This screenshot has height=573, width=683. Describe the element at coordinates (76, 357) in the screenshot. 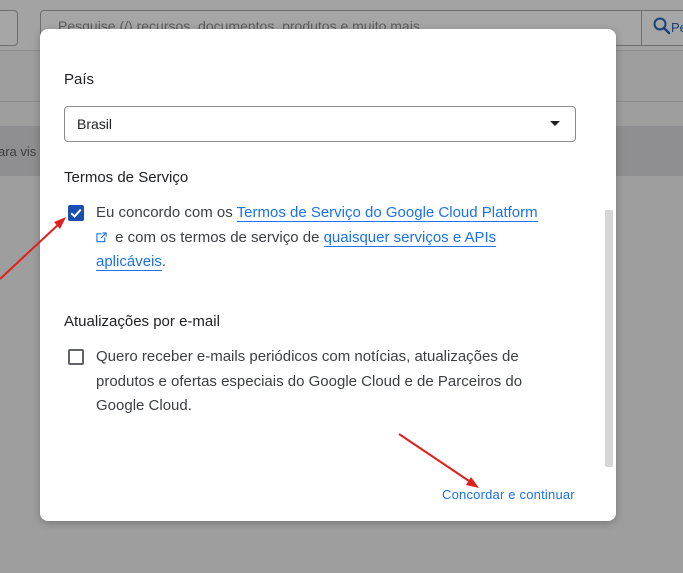

I see `email-updates-checkbox` at that location.